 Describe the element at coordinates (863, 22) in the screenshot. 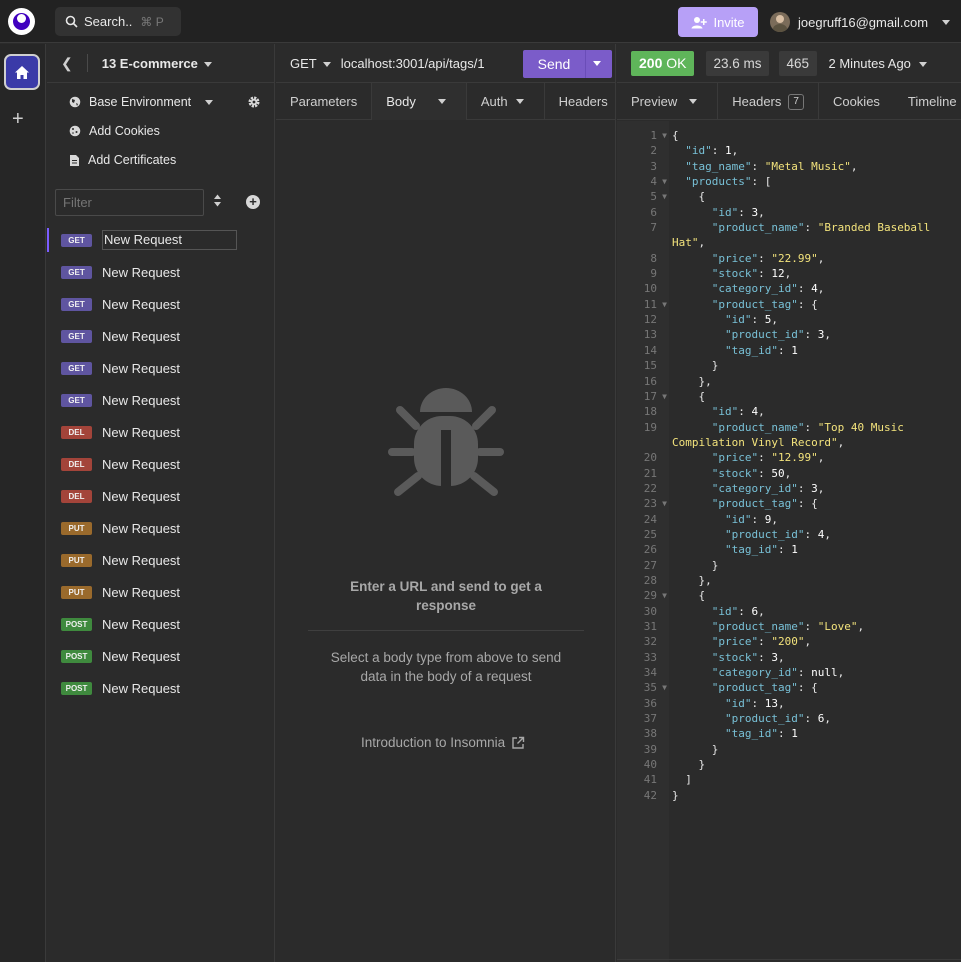

I see `account-email: joegruff16@gmail.com` at that location.